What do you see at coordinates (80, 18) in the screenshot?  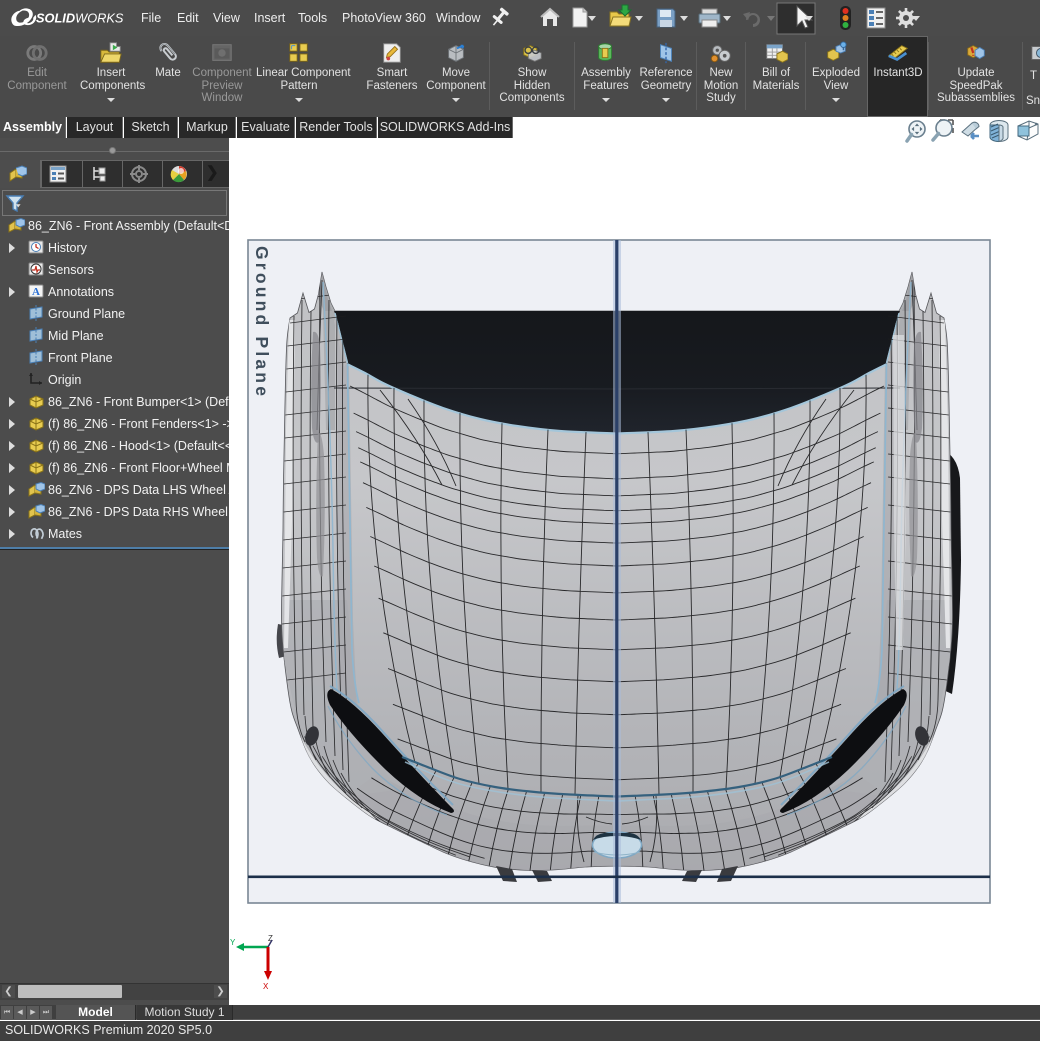 I see `svg-text: SOLIDWORKS` at bounding box center [80, 18].